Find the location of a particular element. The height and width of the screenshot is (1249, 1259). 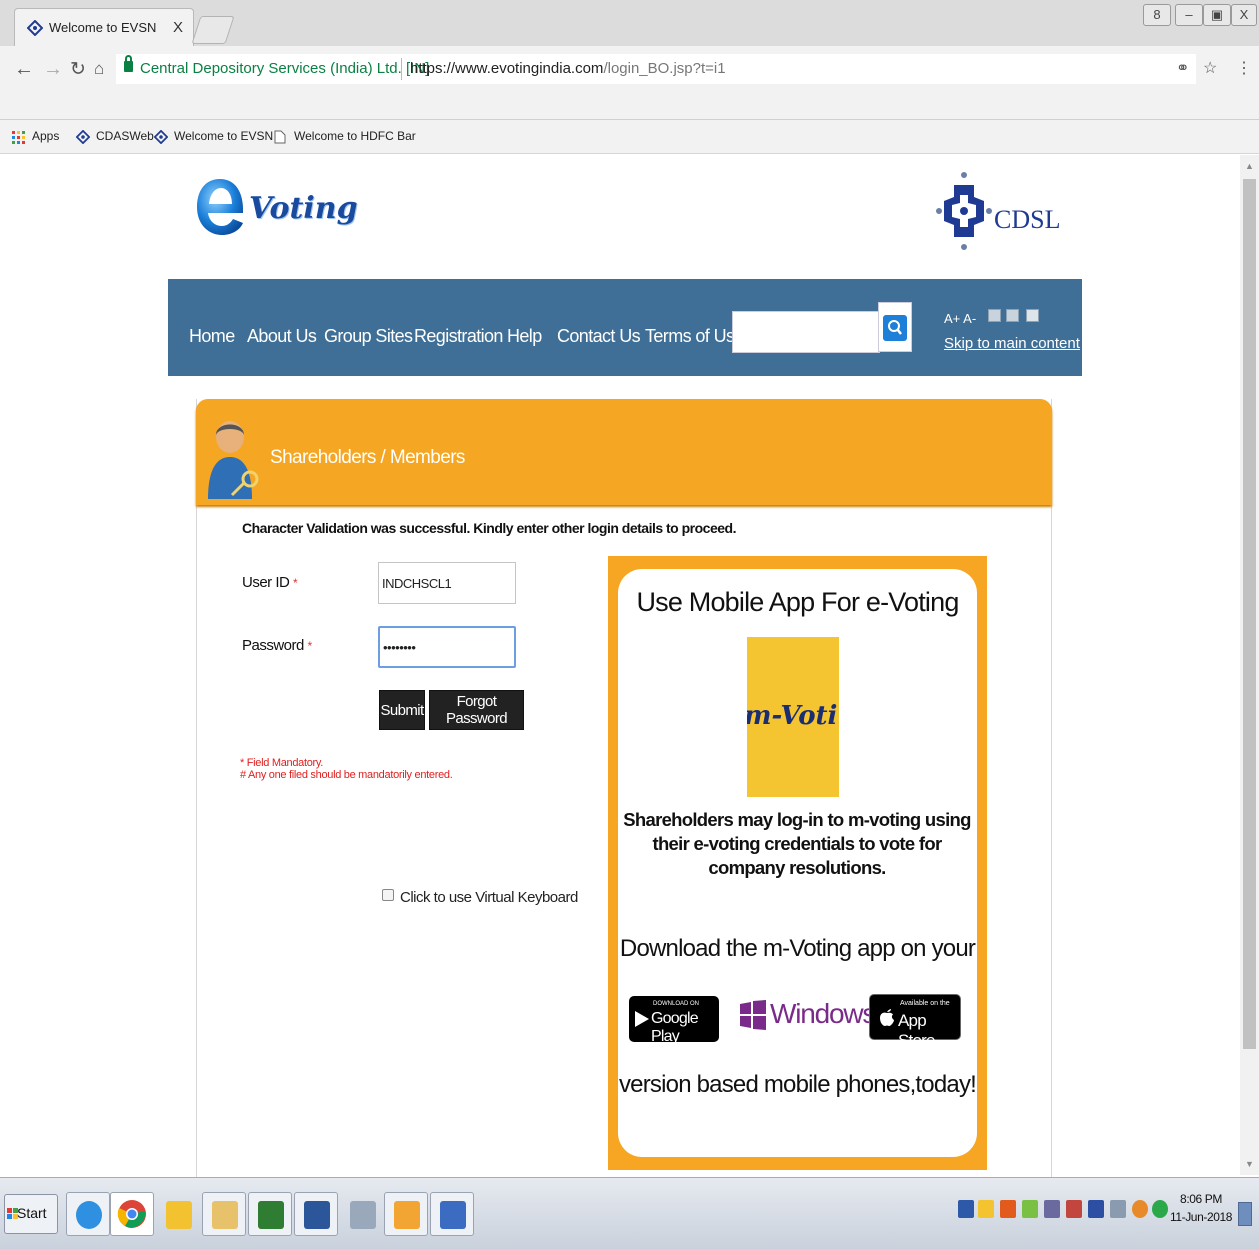

nav-about-us: About Us is located at coordinates (282, 336).